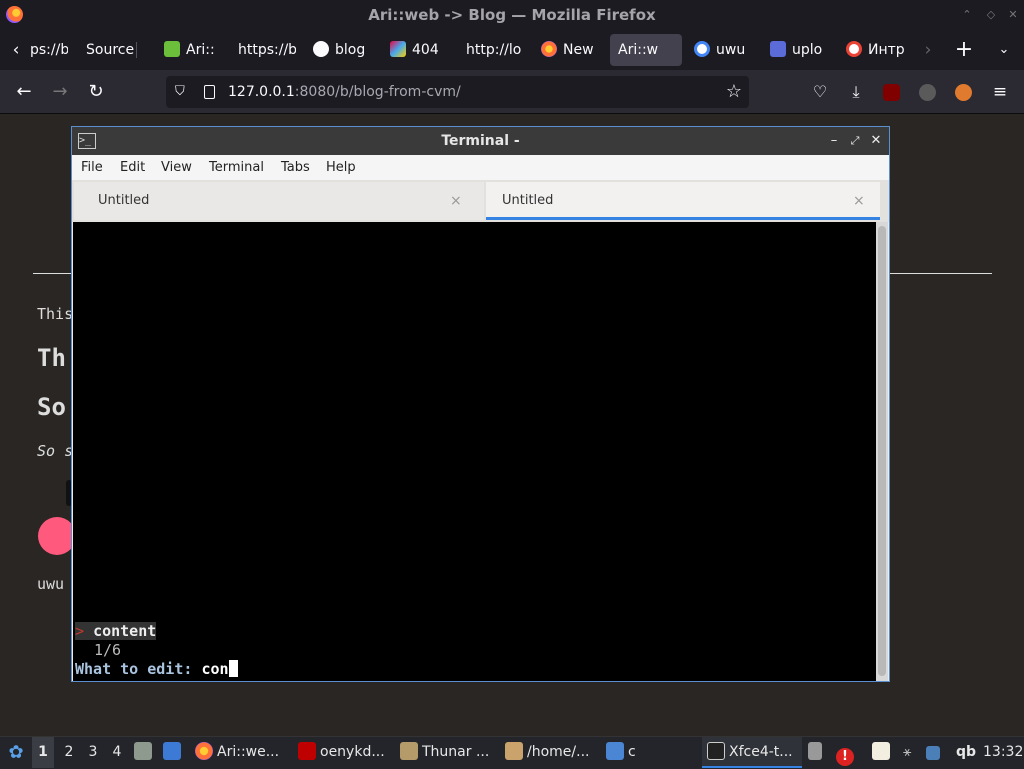  Describe the element at coordinates (820, 92) in the screenshot. I see `pocket-icon: ♡` at that location.